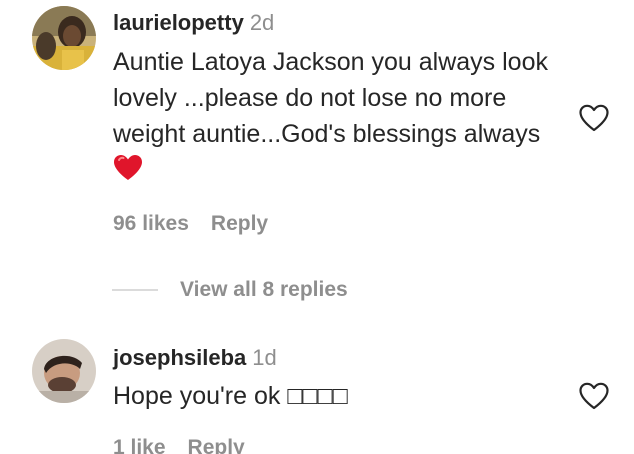 This screenshot has width=634, height=454. I want to click on comment-username: laurielopetty 2d, so click(193, 23).